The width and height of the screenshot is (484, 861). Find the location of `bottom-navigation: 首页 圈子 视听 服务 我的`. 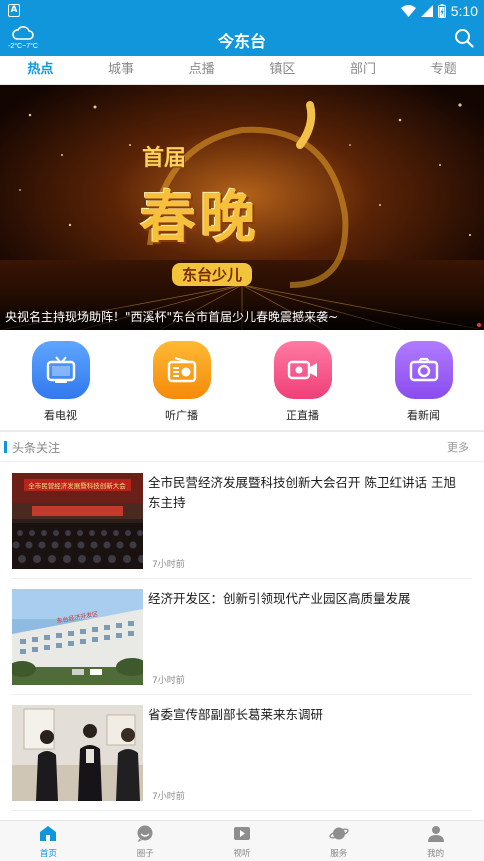

bottom-navigation: 首页 圈子 视听 服务 我的 is located at coordinates (242, 840).